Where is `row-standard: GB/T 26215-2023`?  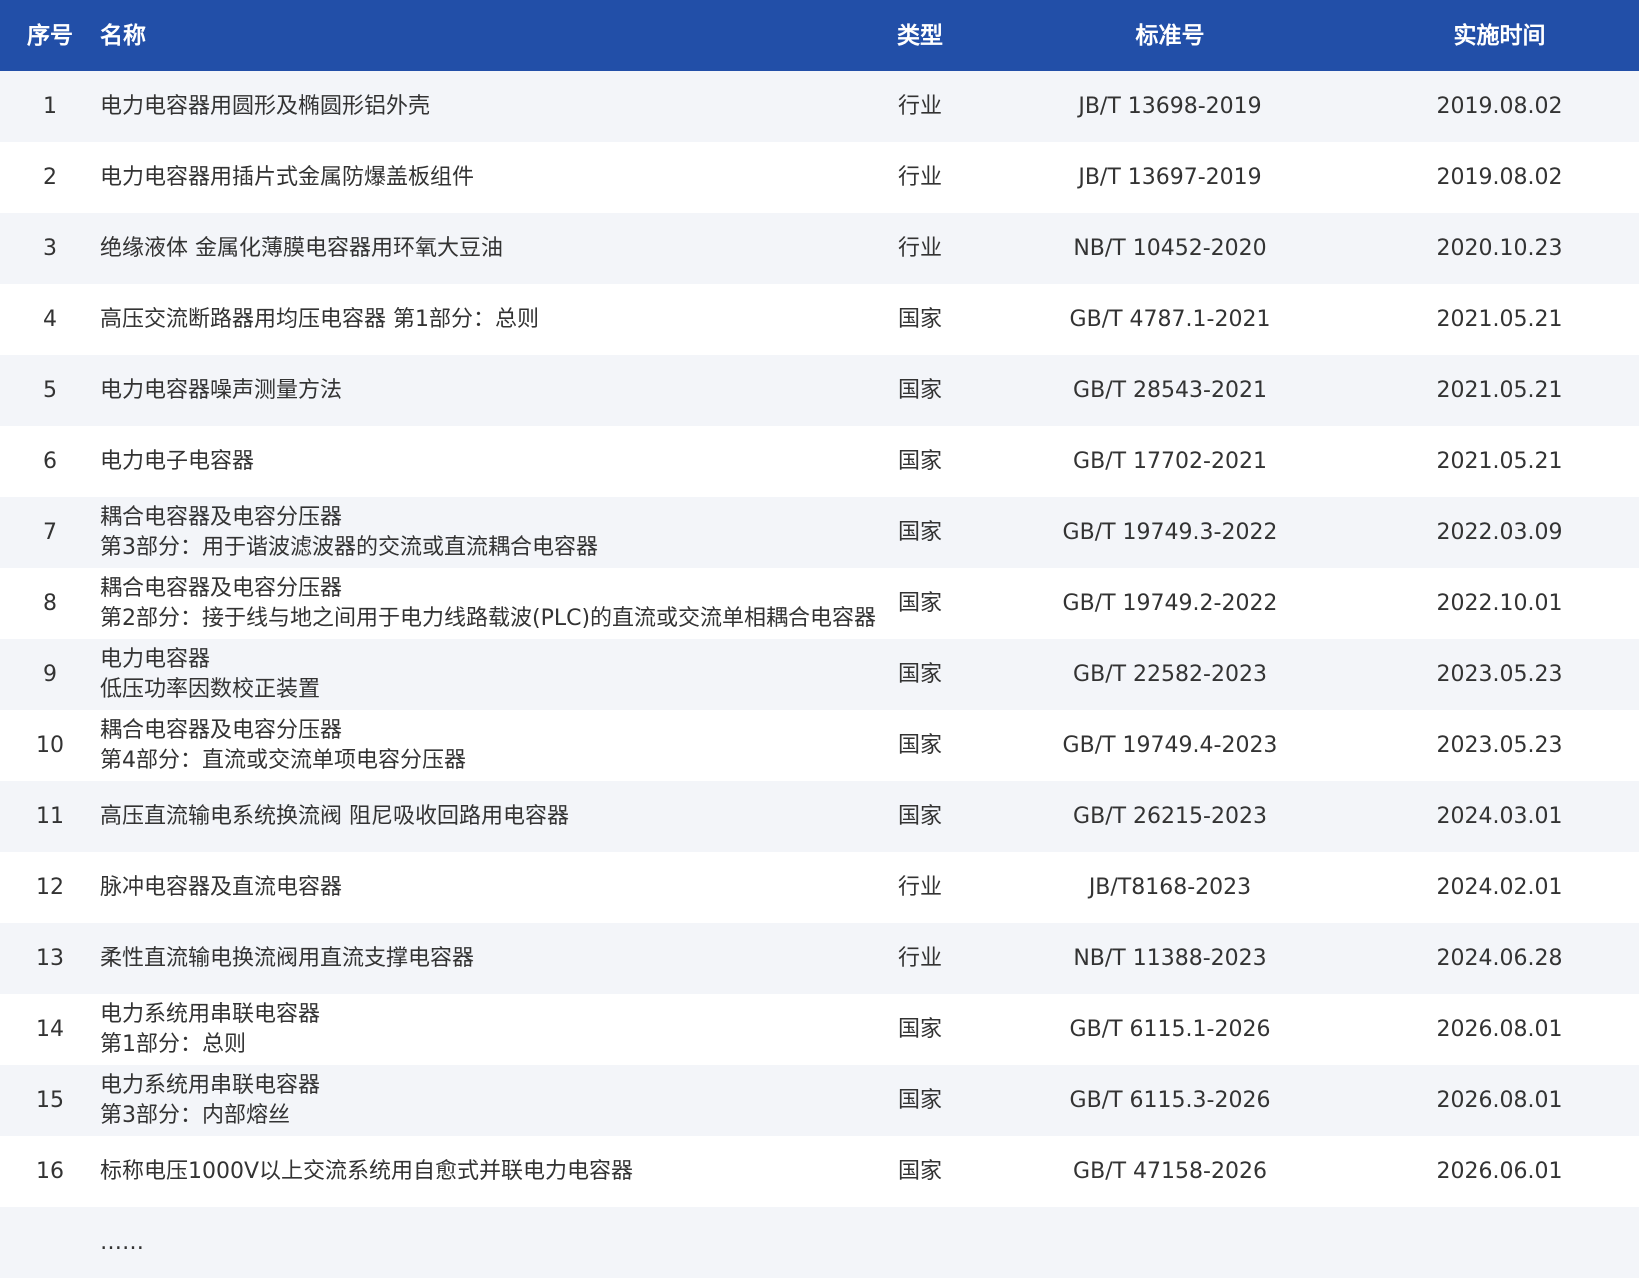 row-standard: GB/T 26215-2023 is located at coordinates (1170, 816).